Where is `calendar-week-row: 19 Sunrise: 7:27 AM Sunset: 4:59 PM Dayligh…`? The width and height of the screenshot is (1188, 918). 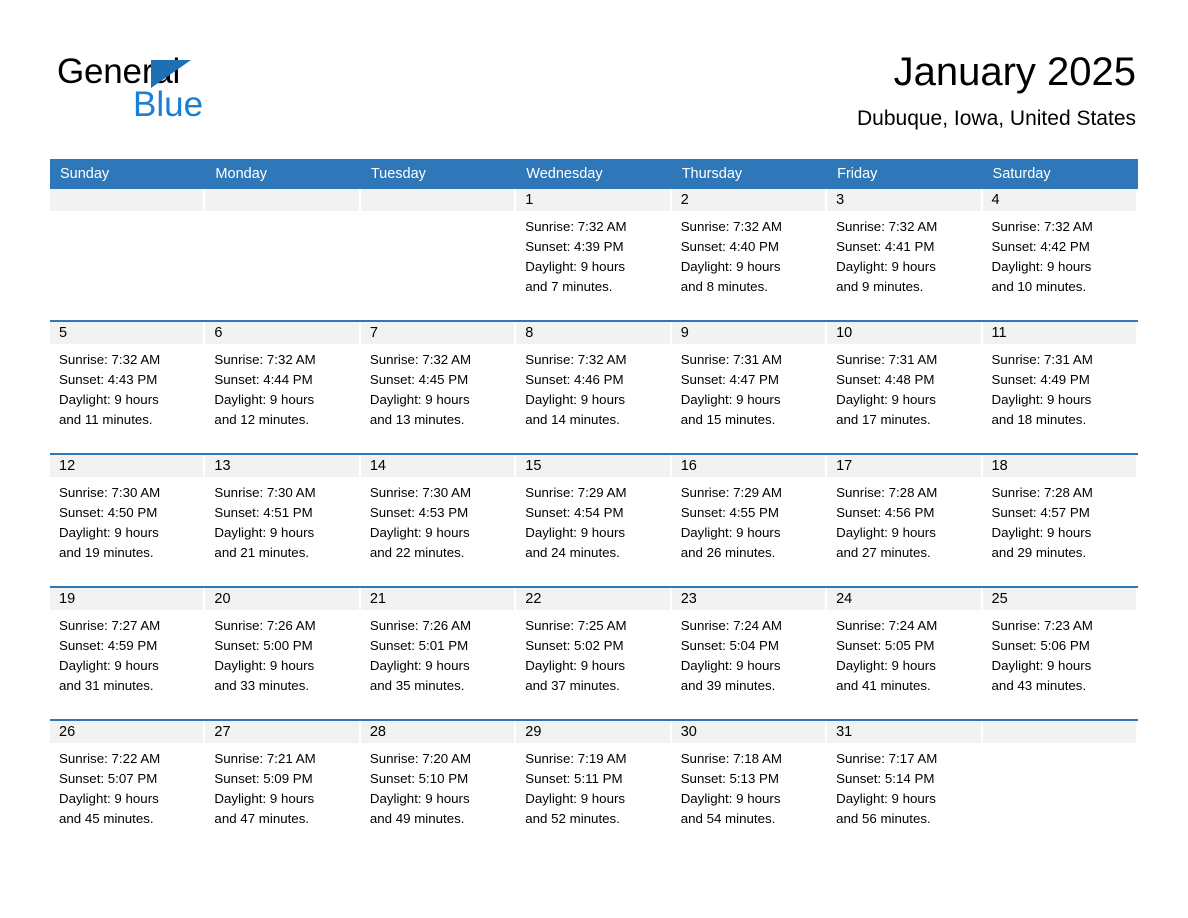 calendar-week-row: 19 Sunrise: 7:27 AM Sunset: 4:59 PM Dayligh… is located at coordinates (594, 648).